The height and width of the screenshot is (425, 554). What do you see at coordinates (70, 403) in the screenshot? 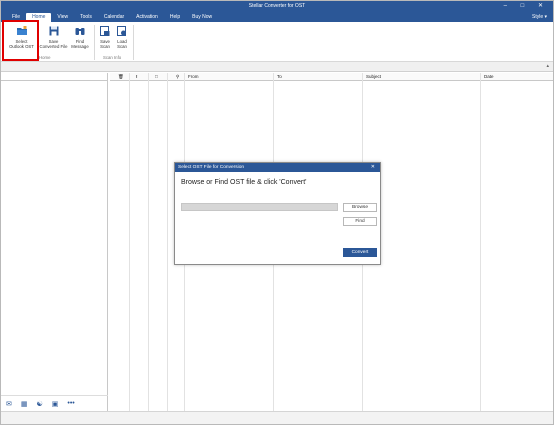
I see `more-icon: •••` at bounding box center [70, 403].